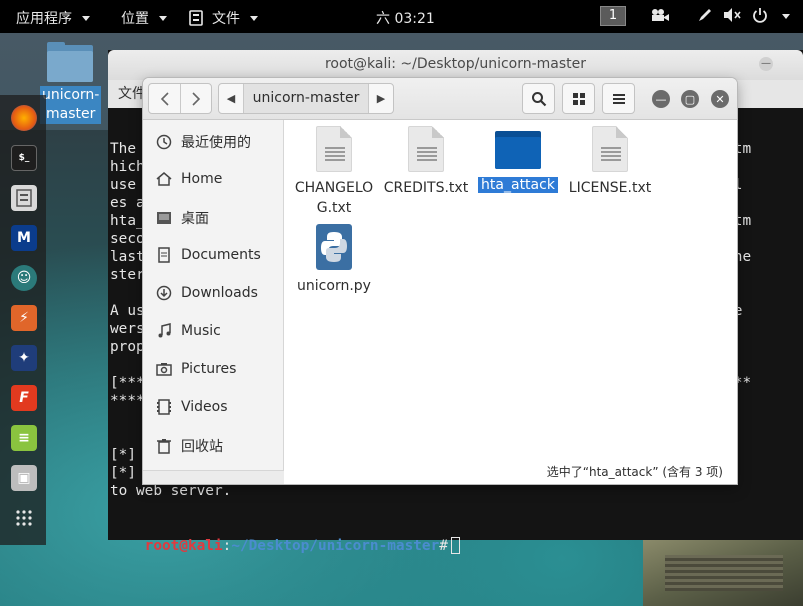 The height and width of the screenshot is (606, 803). I want to click on close-button: ✕, so click(720, 99).